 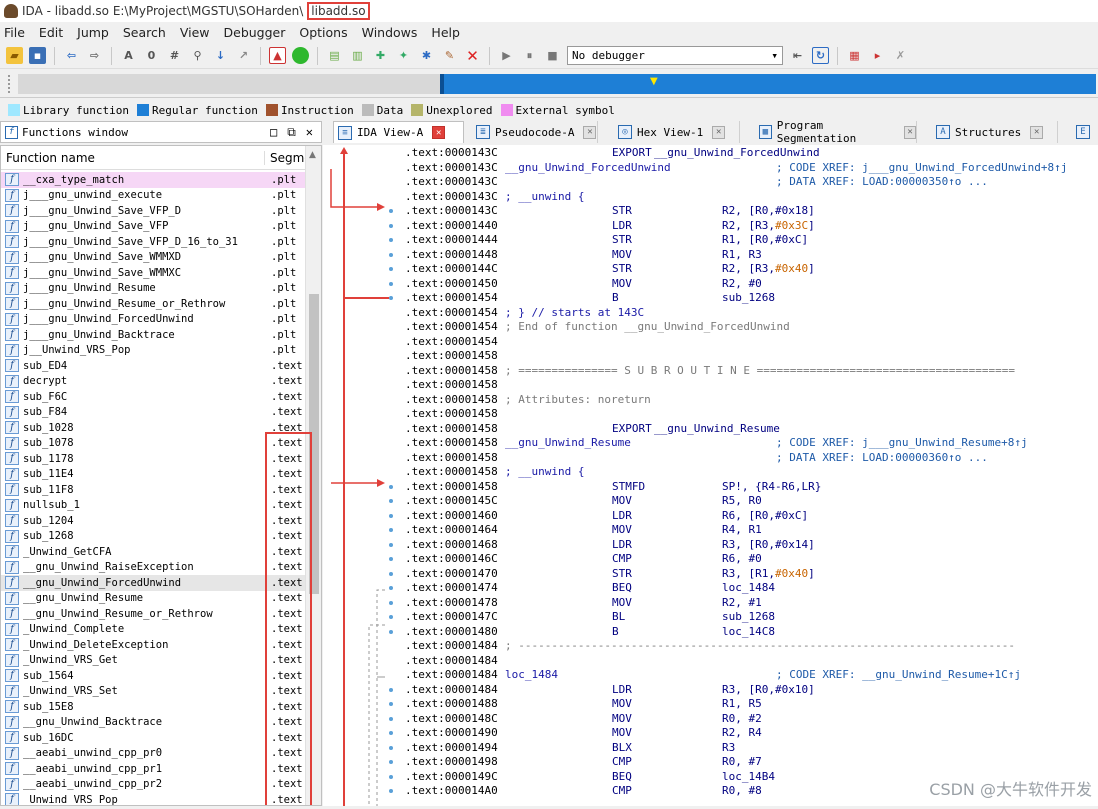 I want to click on pause-icon: ⏸, so click(x=529, y=55).